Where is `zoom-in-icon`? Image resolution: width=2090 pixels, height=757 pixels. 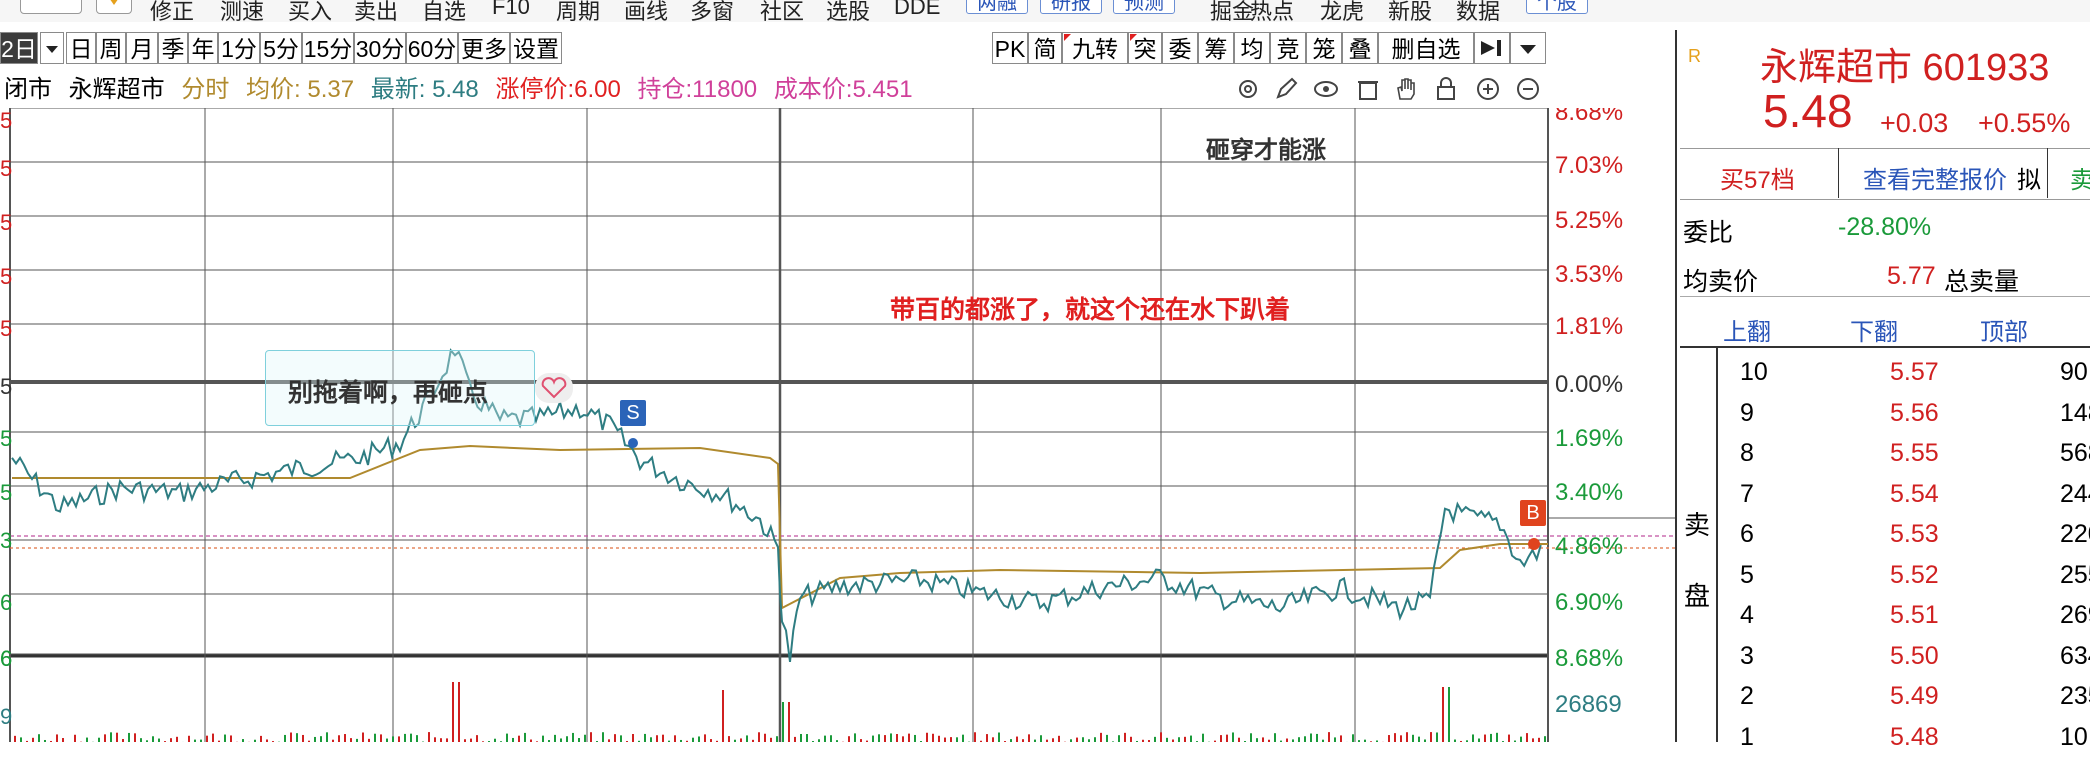
zoom-in-icon is located at coordinates (1488, 89).